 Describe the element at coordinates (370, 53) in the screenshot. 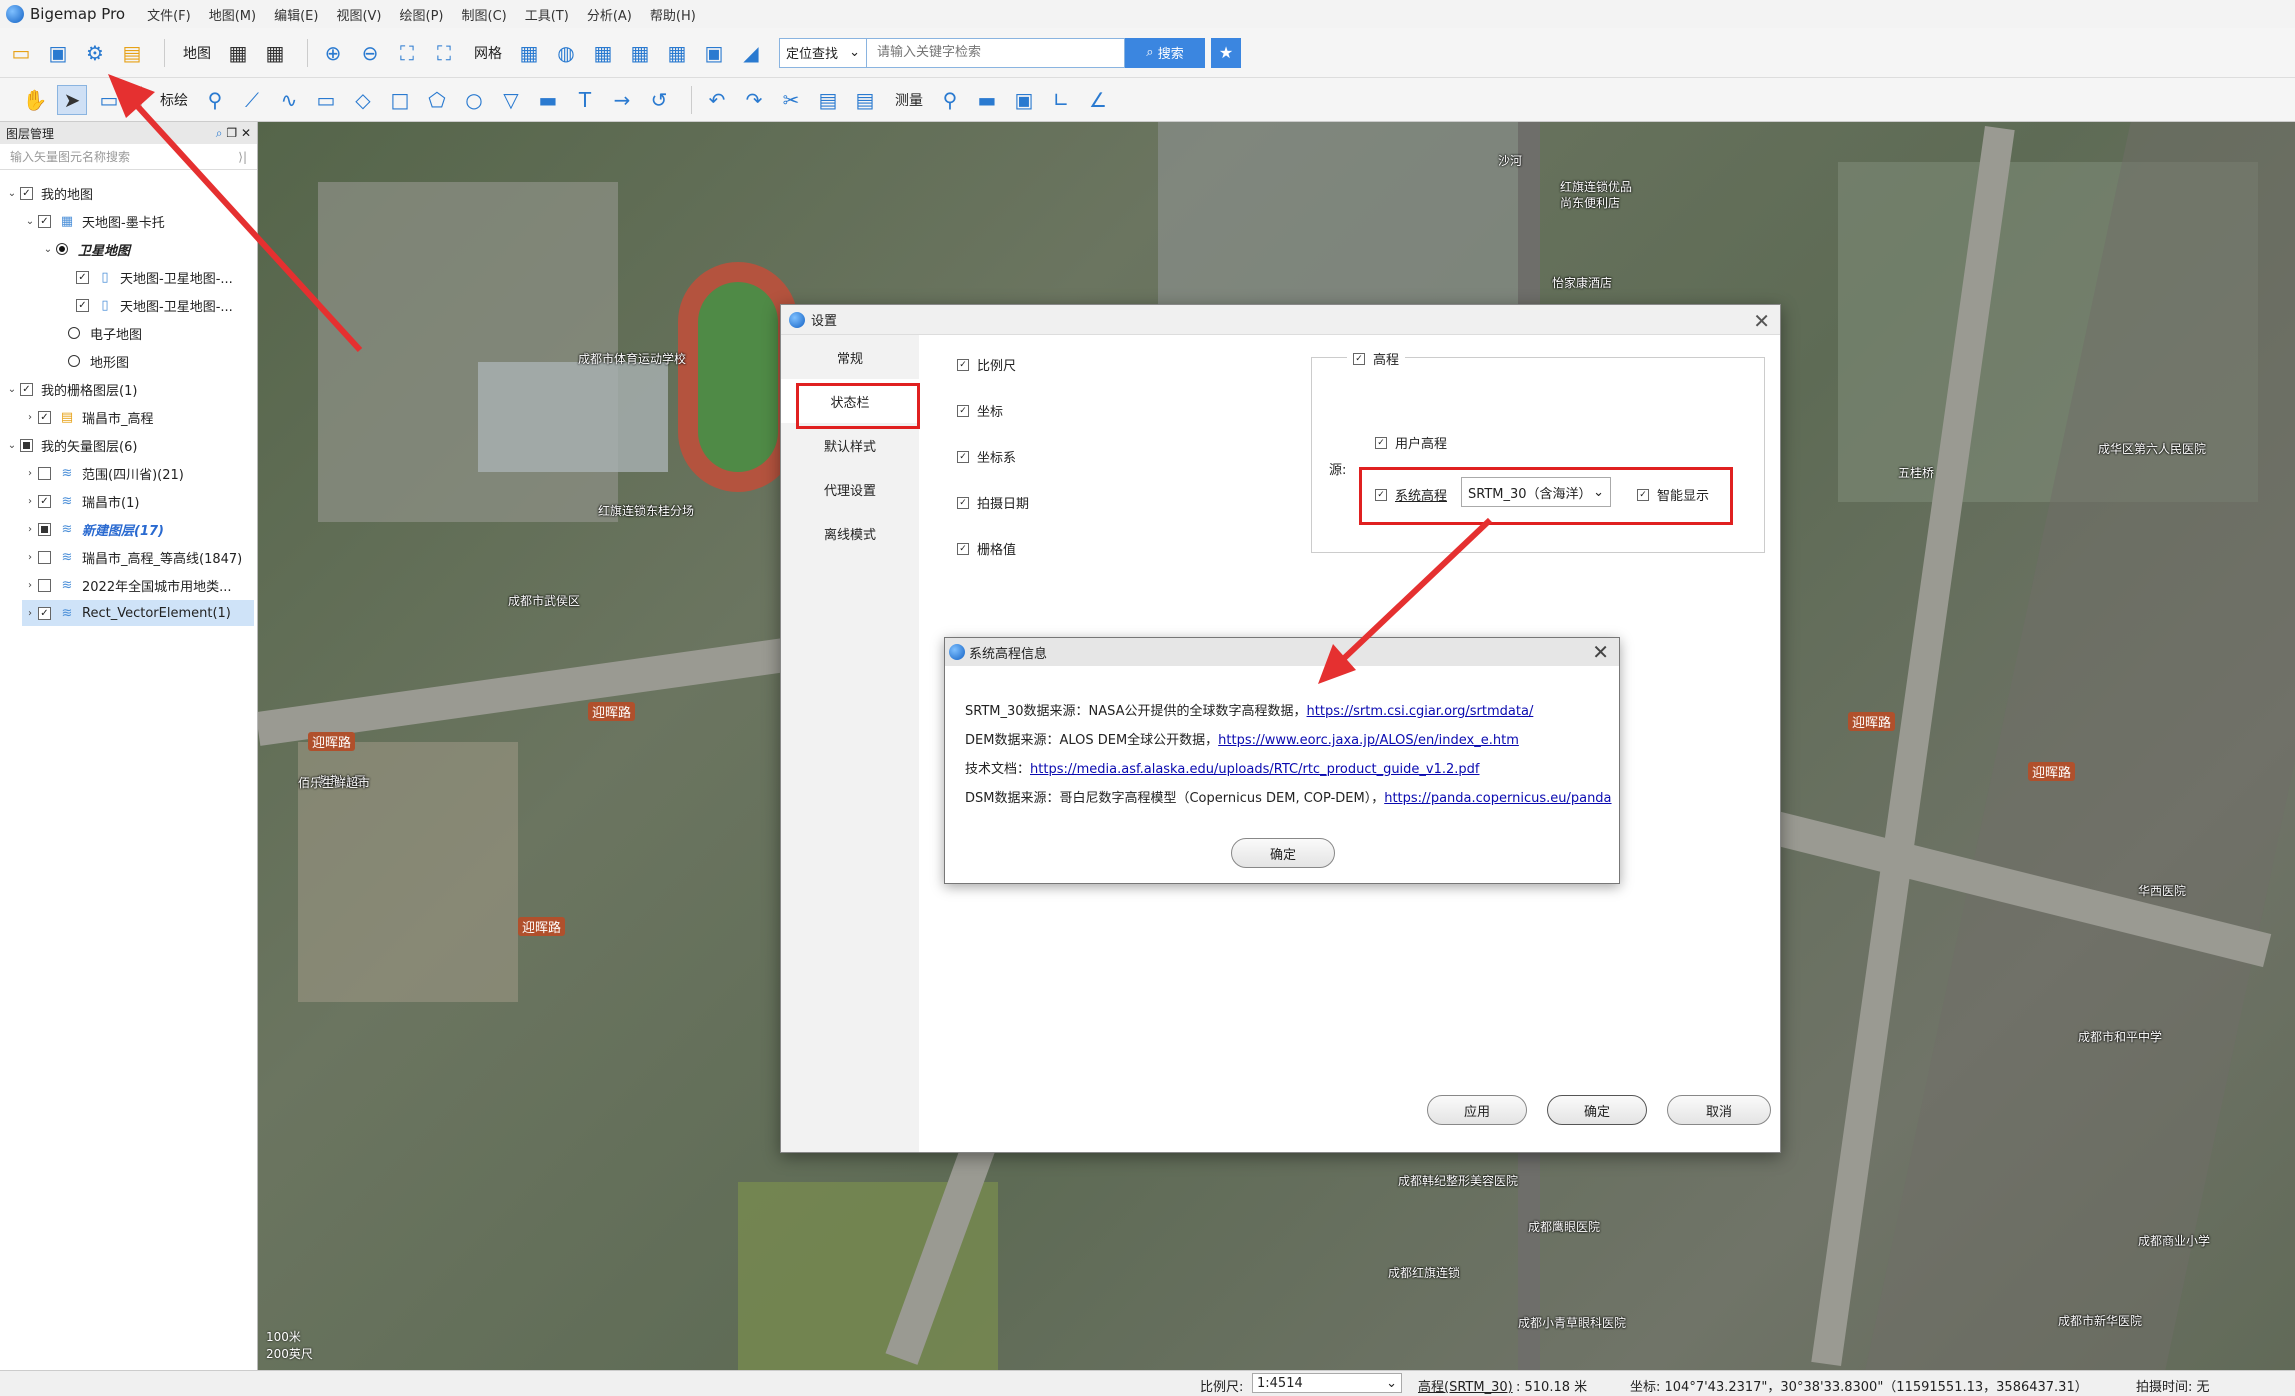

I see `zoom-out-icon: ⊖` at that location.